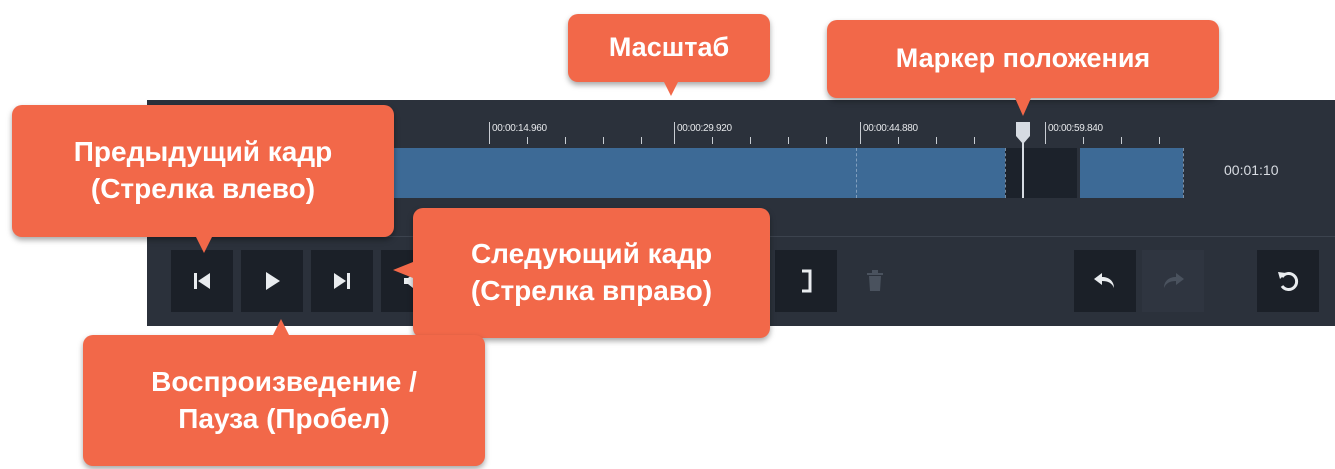 The image size is (1335, 469). What do you see at coordinates (203, 171) in the screenshot?
I see `previous-frame-callout: Предыдущий кадр (Стрелка влево)` at bounding box center [203, 171].